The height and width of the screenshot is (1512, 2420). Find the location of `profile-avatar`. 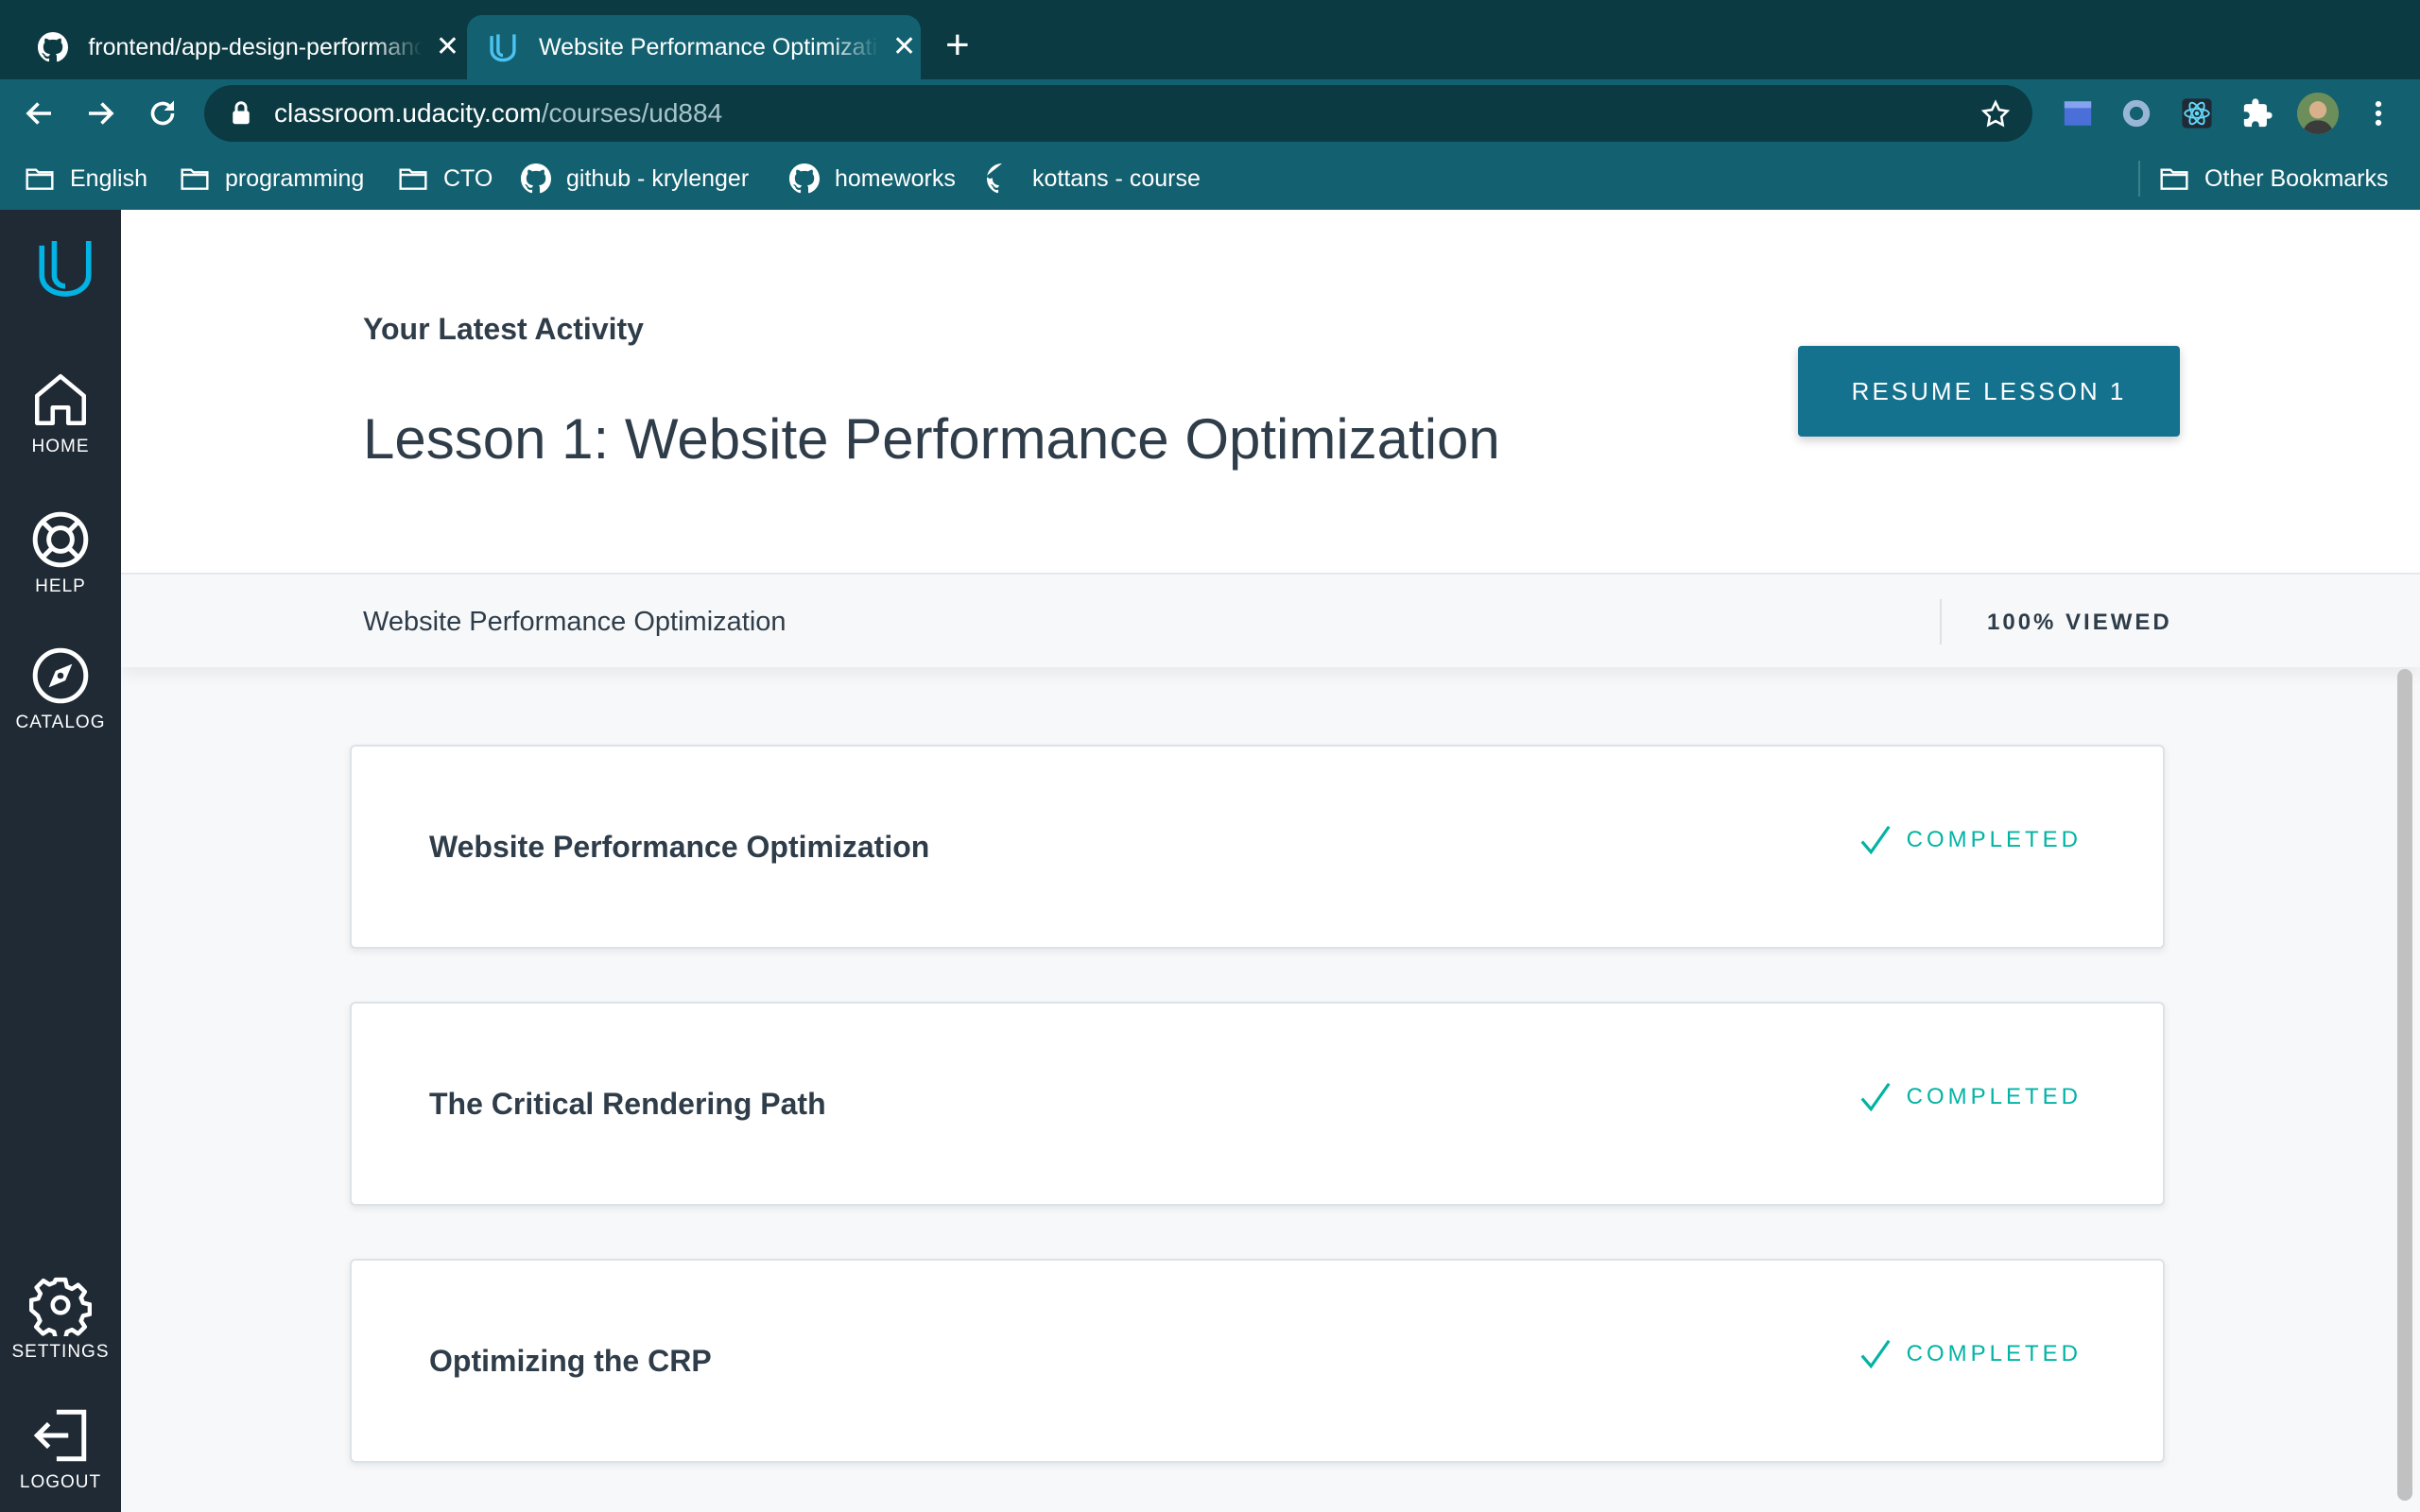

profile-avatar is located at coordinates (2318, 113).